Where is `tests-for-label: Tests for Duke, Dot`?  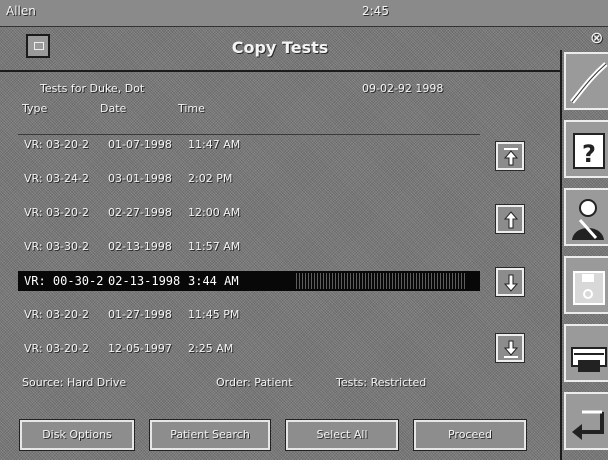
tests-for-label: Tests for Duke, Dot is located at coordinates (92, 88).